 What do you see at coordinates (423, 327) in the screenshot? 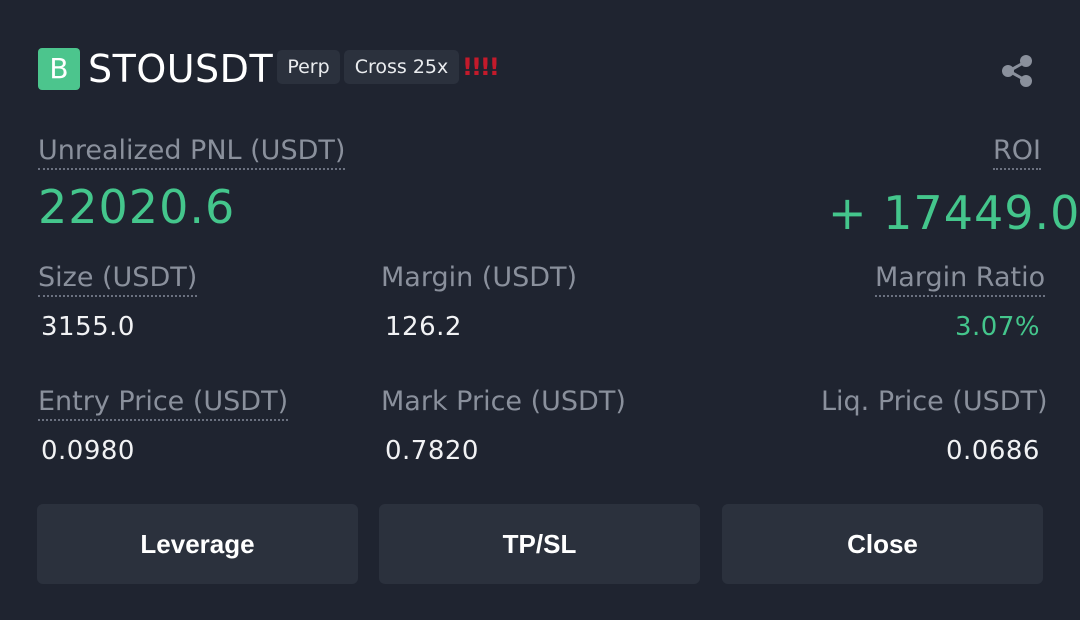
I see `margin-value: 126.2` at bounding box center [423, 327].